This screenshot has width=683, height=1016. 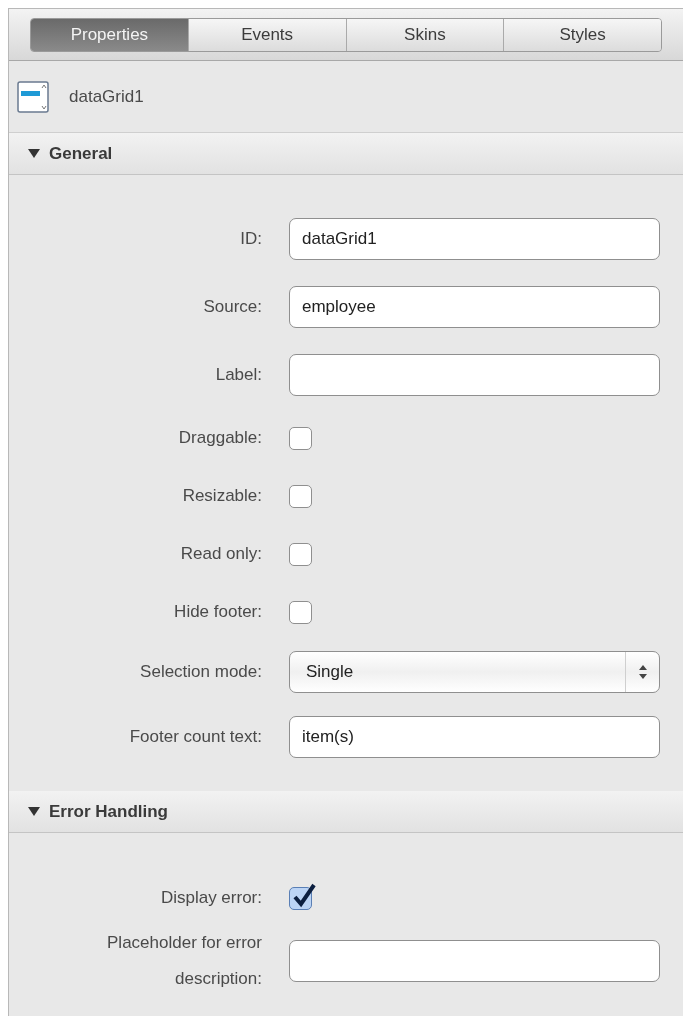 What do you see at coordinates (106, 96) in the screenshot?
I see `component-name: dataGrid1` at bounding box center [106, 96].